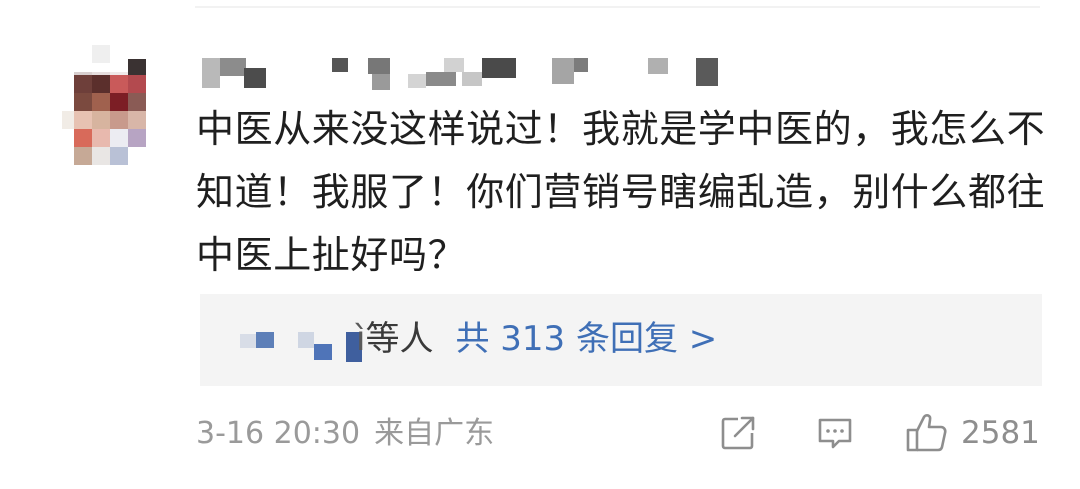 The width and height of the screenshot is (1080, 489). What do you see at coordinates (434, 433) in the screenshot?
I see `location: 来自广东` at bounding box center [434, 433].